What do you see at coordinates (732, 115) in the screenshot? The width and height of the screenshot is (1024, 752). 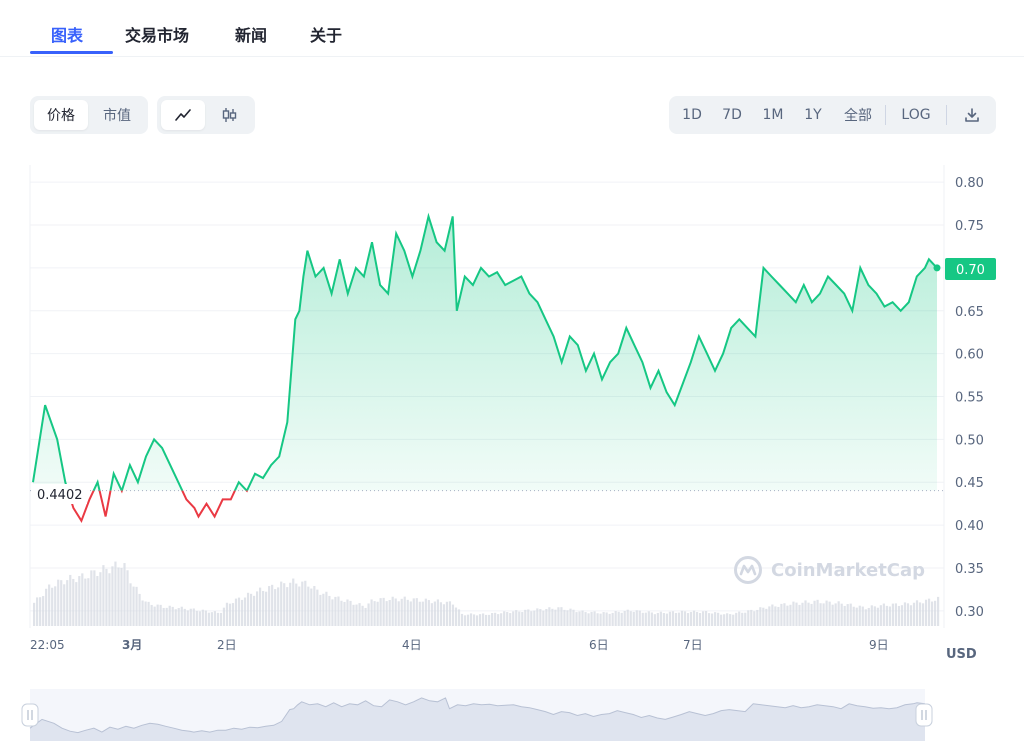 I see `range-7d-button: 7D` at bounding box center [732, 115].